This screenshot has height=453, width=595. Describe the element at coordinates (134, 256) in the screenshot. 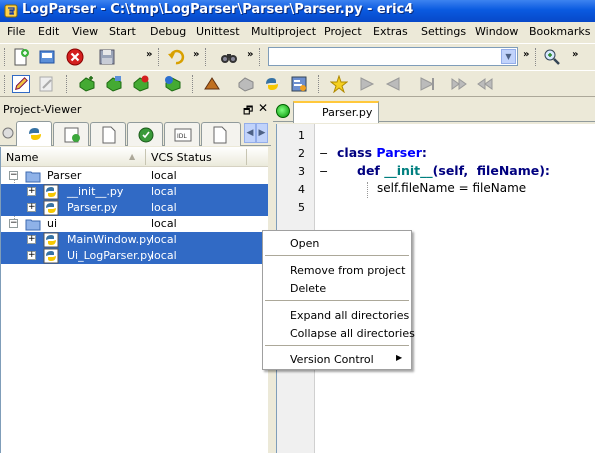

I see `tree-row: + Ui_LogParser.py local` at that location.